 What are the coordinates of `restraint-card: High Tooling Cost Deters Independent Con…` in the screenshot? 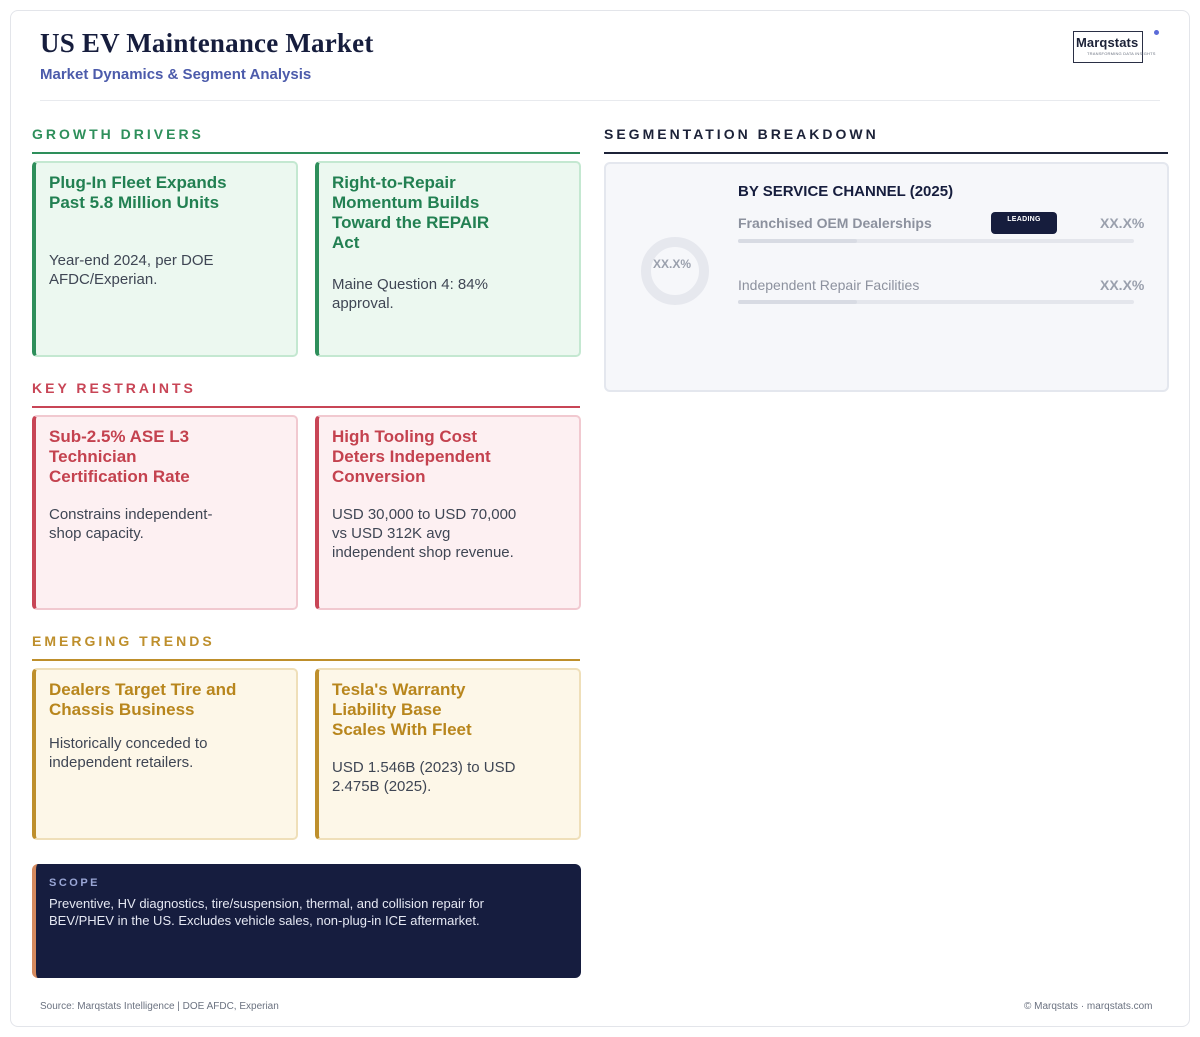 It's located at (448, 512).